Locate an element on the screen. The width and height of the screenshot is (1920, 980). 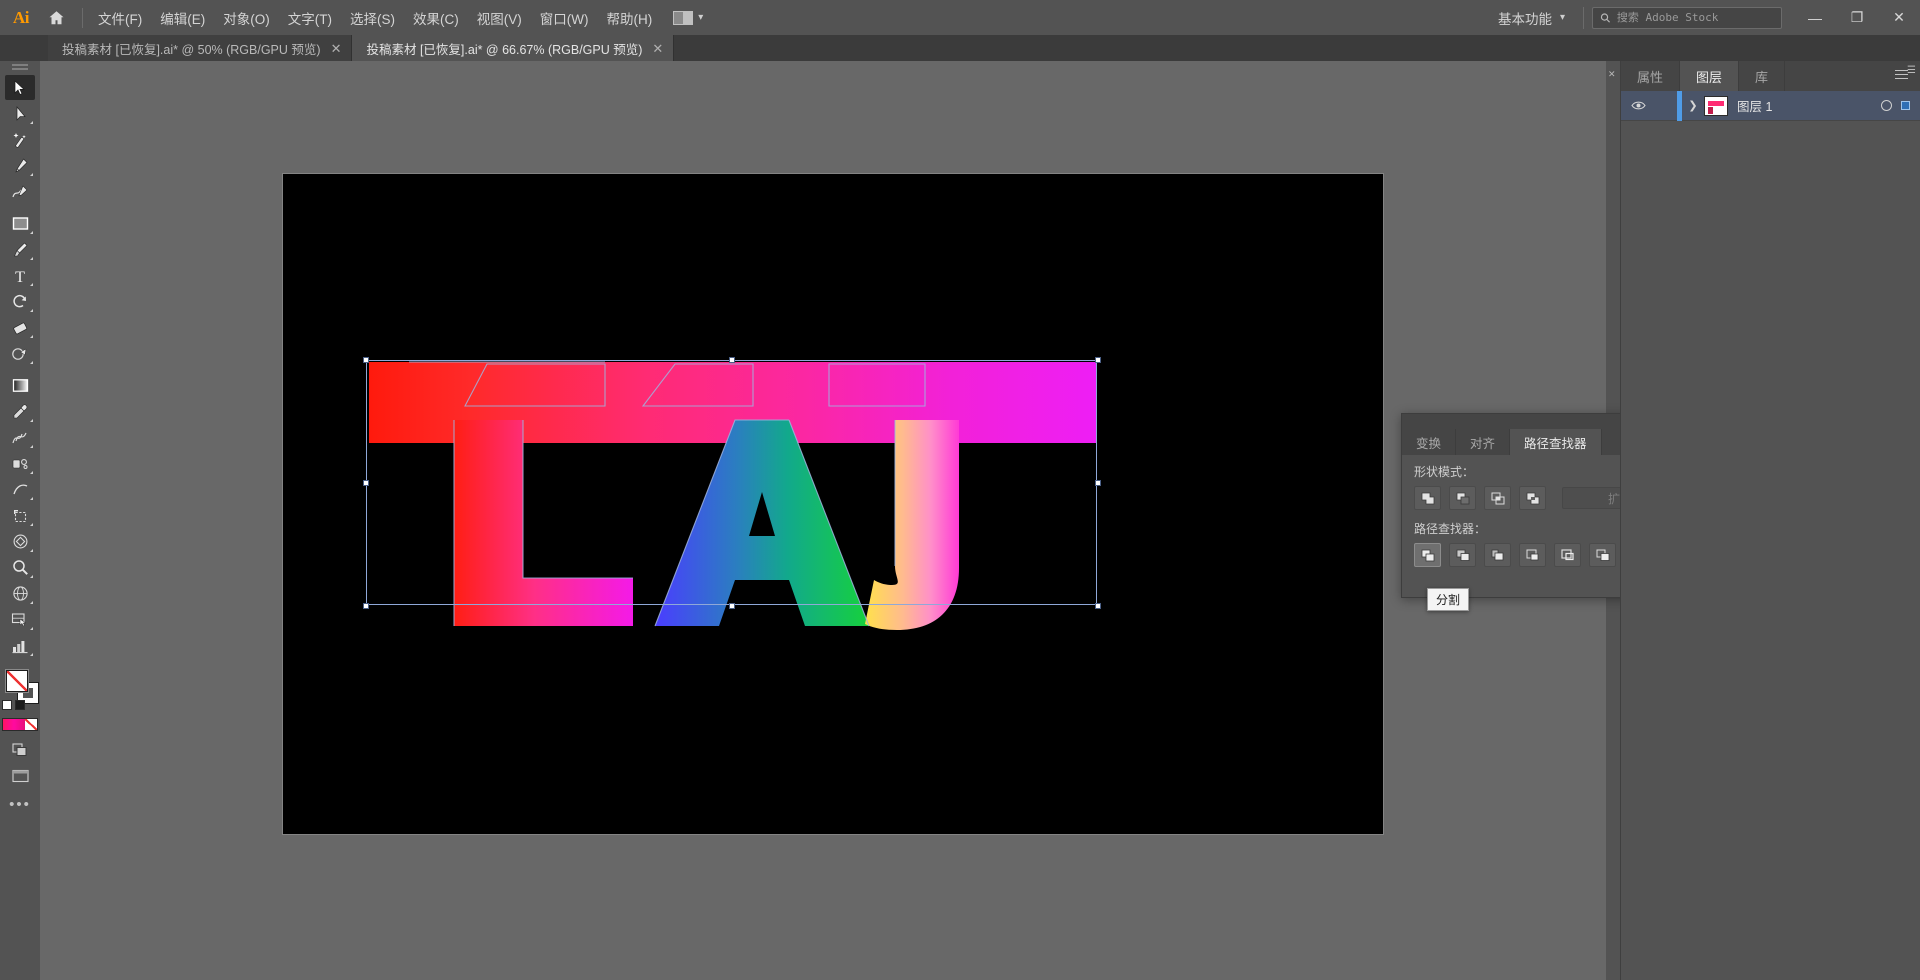
eyedropper-tool is located at coordinates (20, 411).